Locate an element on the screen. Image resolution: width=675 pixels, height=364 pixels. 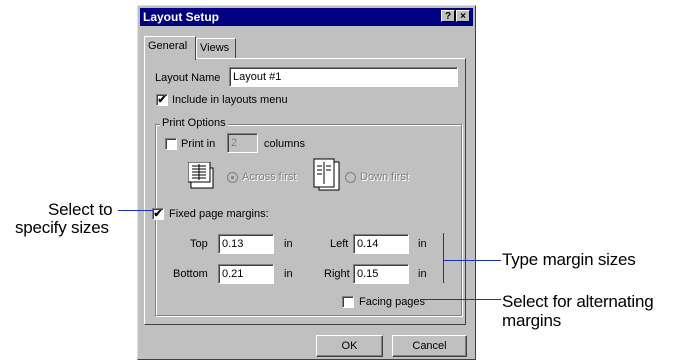
down-first-radio is located at coordinates (350, 177).